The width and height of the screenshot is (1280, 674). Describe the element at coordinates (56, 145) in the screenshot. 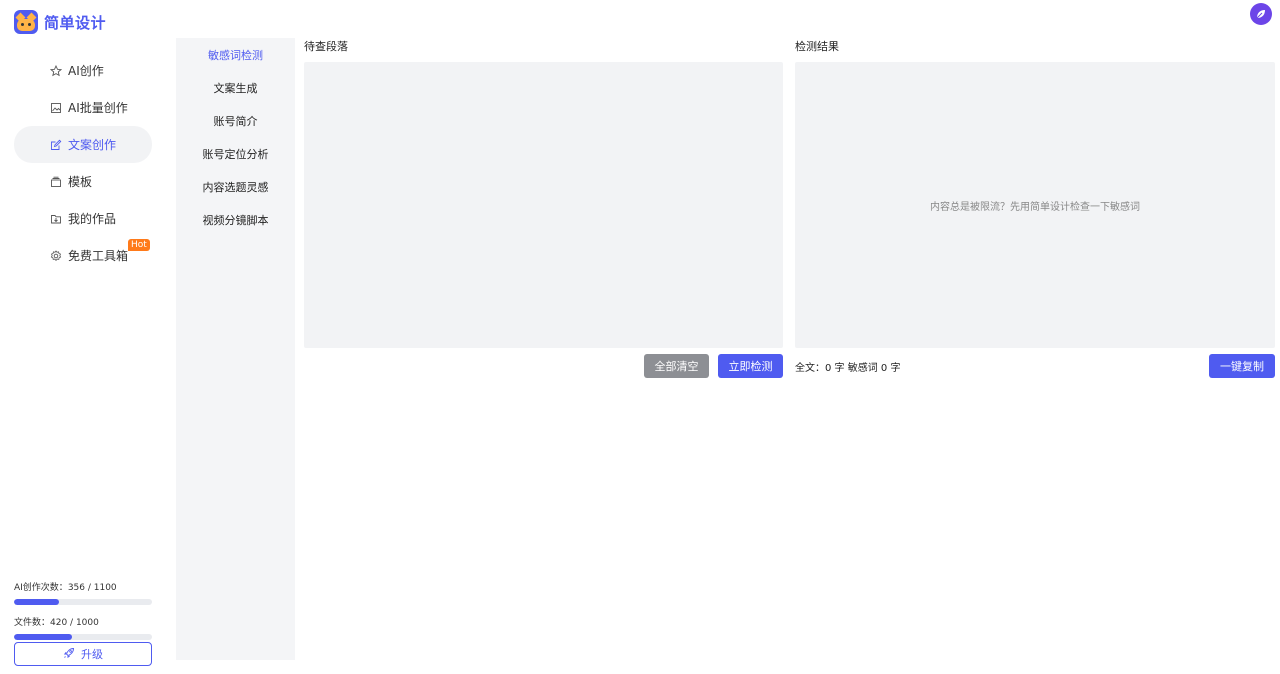

I see `edit-icon` at that location.